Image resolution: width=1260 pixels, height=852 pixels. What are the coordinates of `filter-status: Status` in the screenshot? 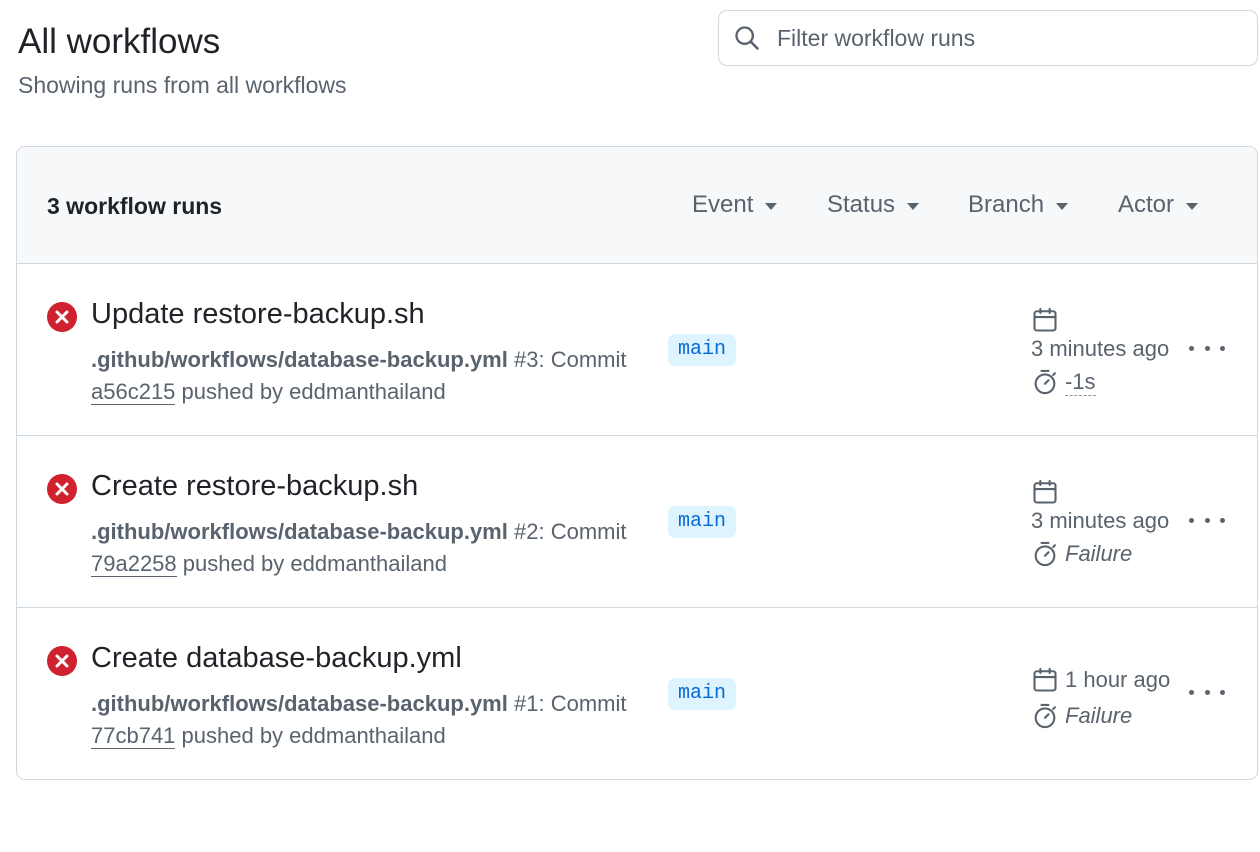 It's located at (873, 205).